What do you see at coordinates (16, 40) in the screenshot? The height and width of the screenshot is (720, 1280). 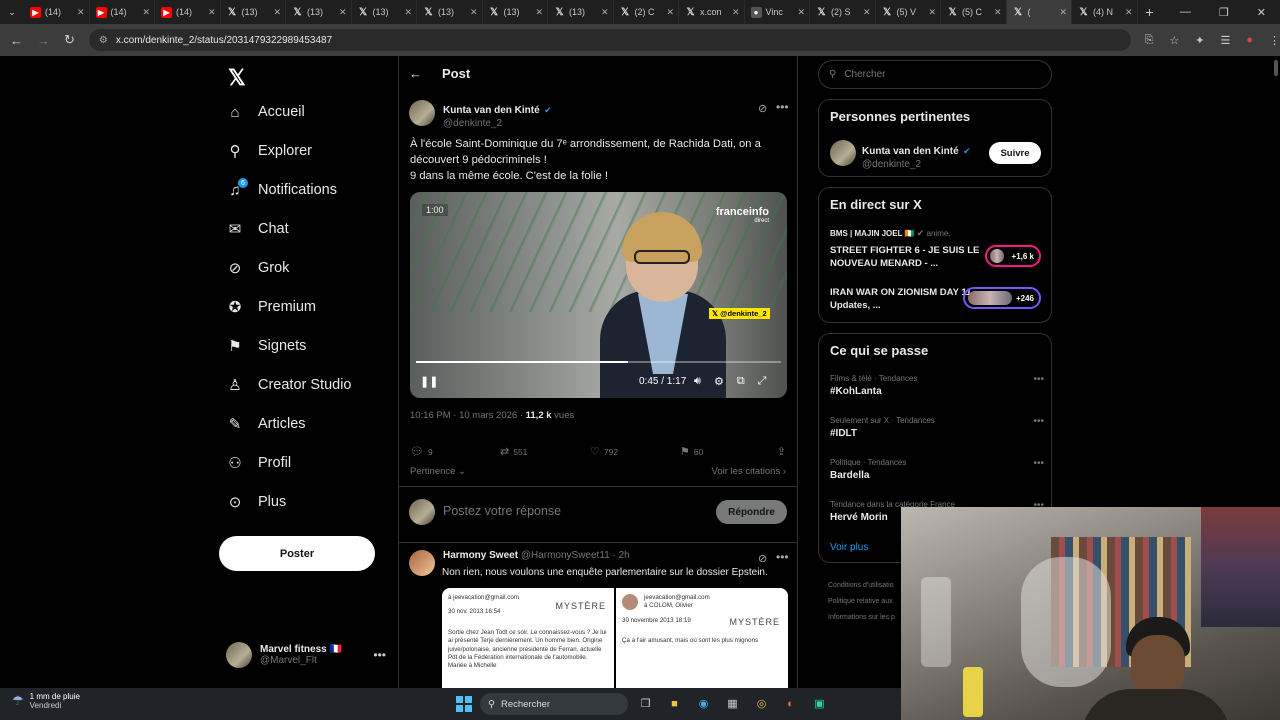 I see `back-button: ←` at bounding box center [16, 40].